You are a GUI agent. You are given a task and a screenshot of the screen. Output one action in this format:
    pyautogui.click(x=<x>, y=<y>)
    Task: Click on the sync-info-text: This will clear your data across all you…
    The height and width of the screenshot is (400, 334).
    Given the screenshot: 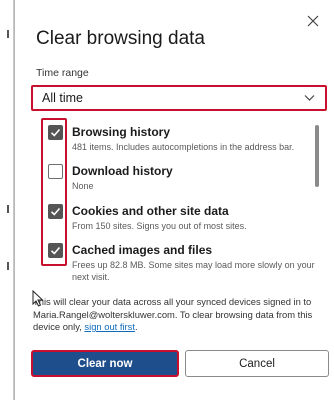 What is the action you would take?
    pyautogui.click(x=181, y=315)
    